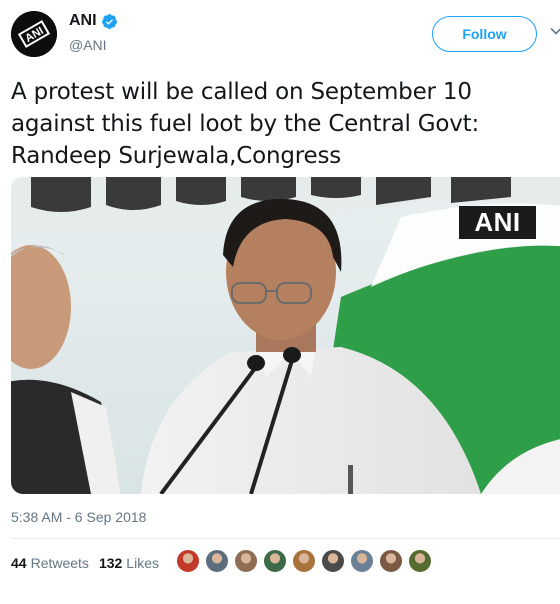  I want to click on retweets-label: Retweets, so click(60, 563).